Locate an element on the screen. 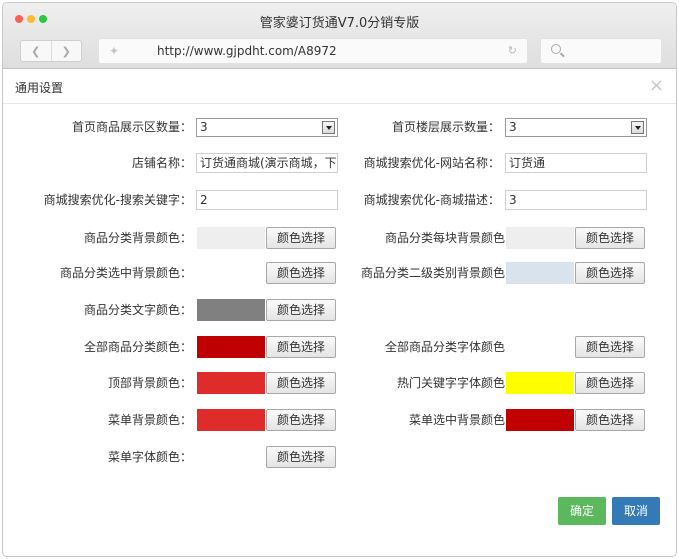 The image size is (679, 559). all-category-font-color-label: 全部商品分类字体颜色 is located at coordinates (444, 347).